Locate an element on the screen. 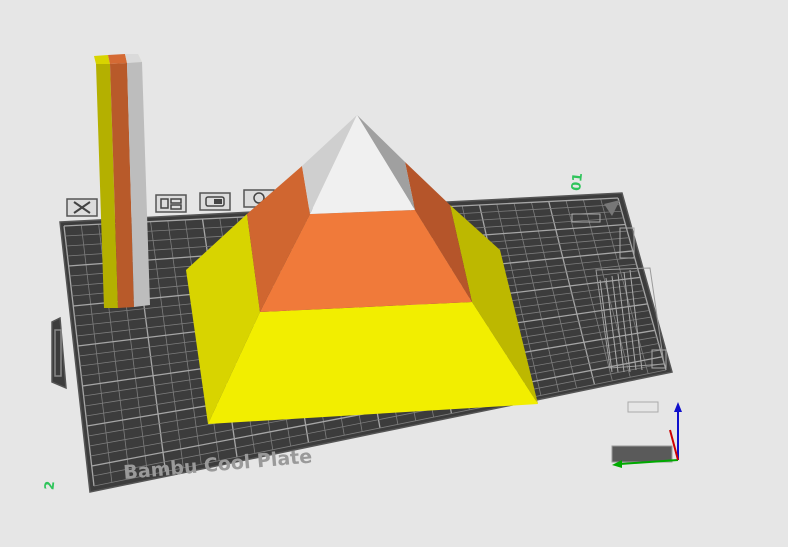  plate-handle is located at coordinates (59, 353).